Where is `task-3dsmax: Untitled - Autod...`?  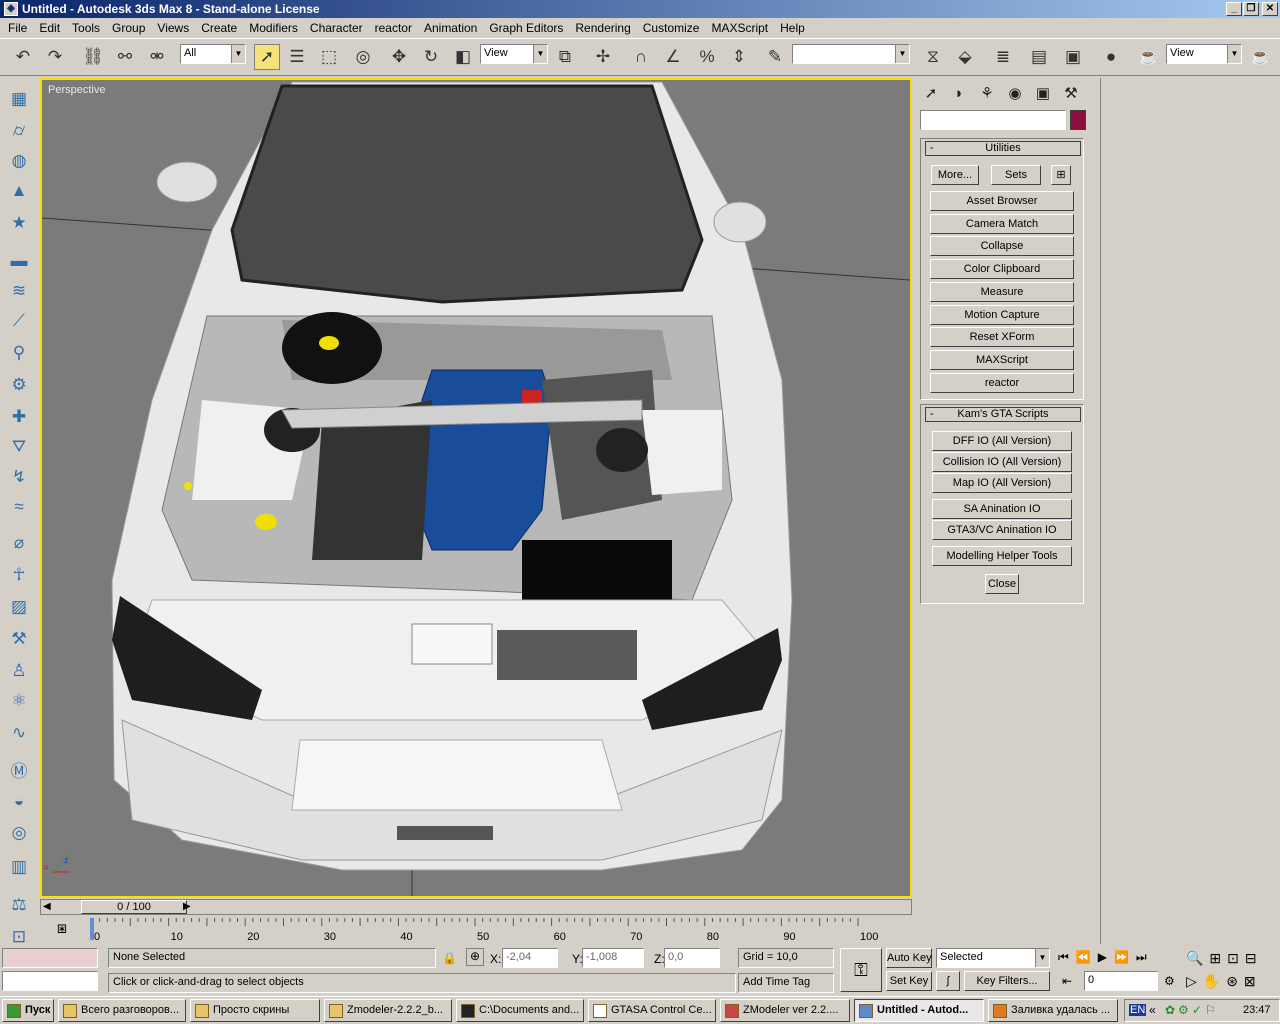 task-3dsmax: Untitled - Autod... is located at coordinates (919, 1010).